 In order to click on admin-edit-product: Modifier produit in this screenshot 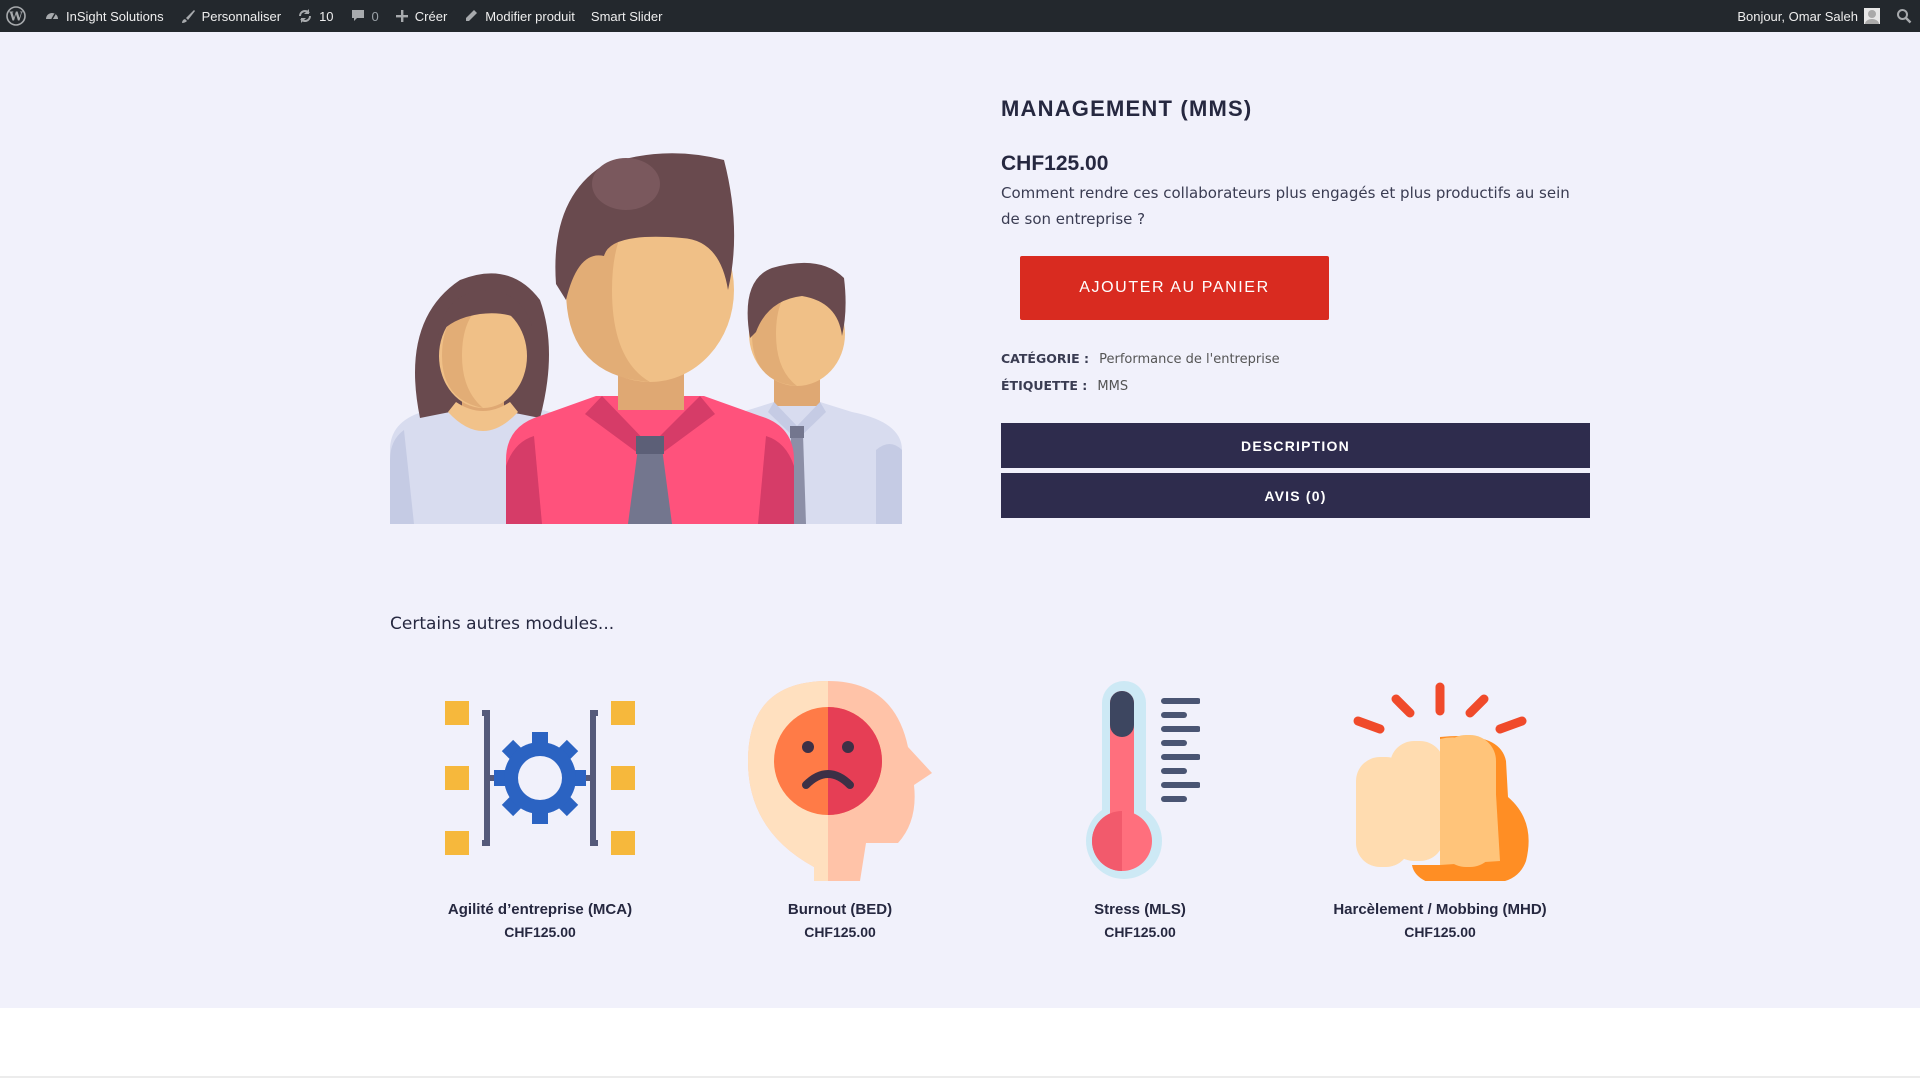, I will do `click(519, 16)`.